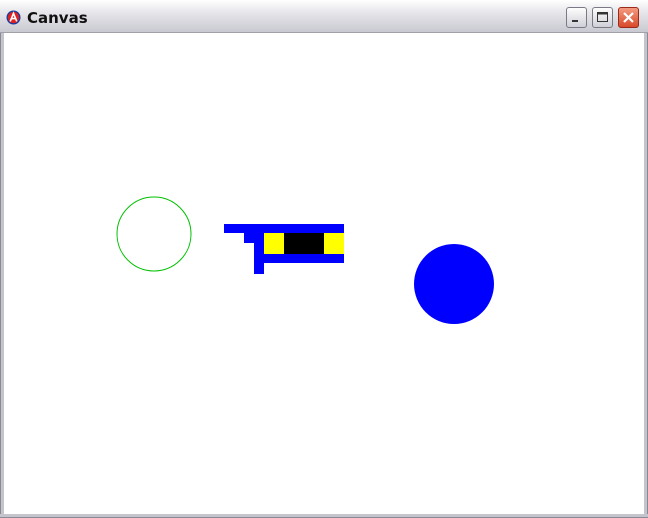 Image resolution: width=648 pixels, height=518 pixels. Describe the element at coordinates (254, 238) in the screenshot. I see `sprite-blue-step` at that location.